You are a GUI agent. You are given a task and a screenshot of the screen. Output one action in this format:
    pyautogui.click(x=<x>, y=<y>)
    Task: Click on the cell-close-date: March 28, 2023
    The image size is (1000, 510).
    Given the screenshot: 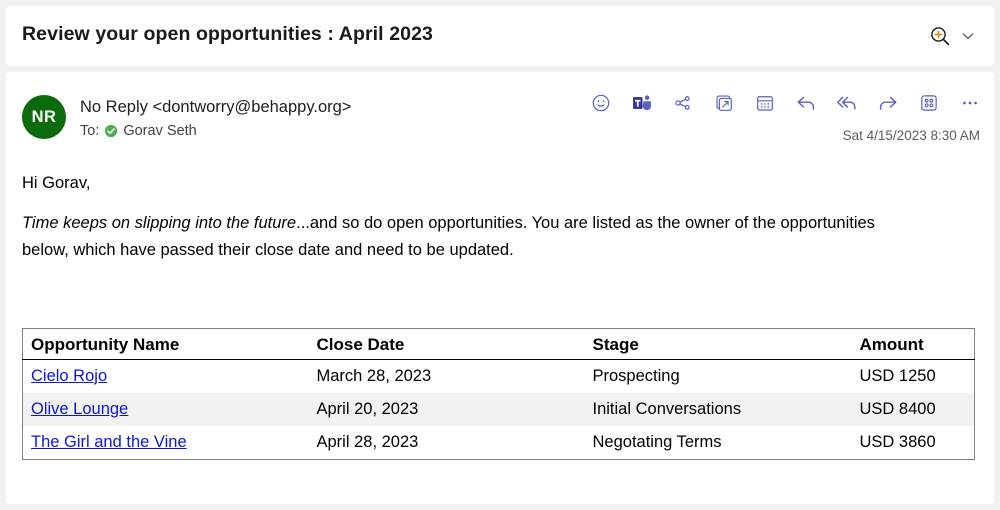 What is the action you would take?
    pyautogui.click(x=374, y=376)
    